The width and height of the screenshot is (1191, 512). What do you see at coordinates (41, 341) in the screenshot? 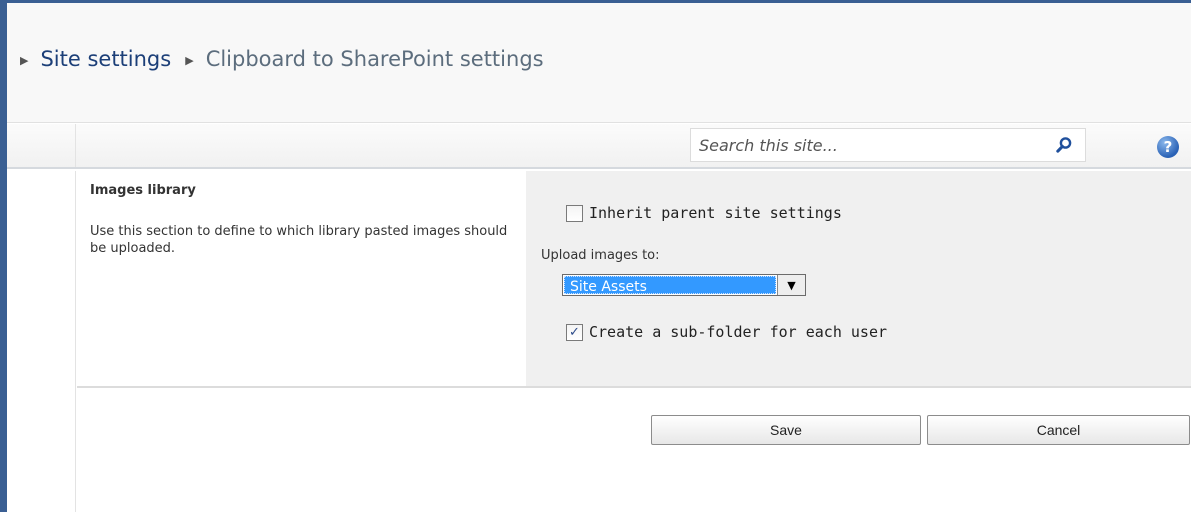
I see `left-navigation-gutter` at bounding box center [41, 341].